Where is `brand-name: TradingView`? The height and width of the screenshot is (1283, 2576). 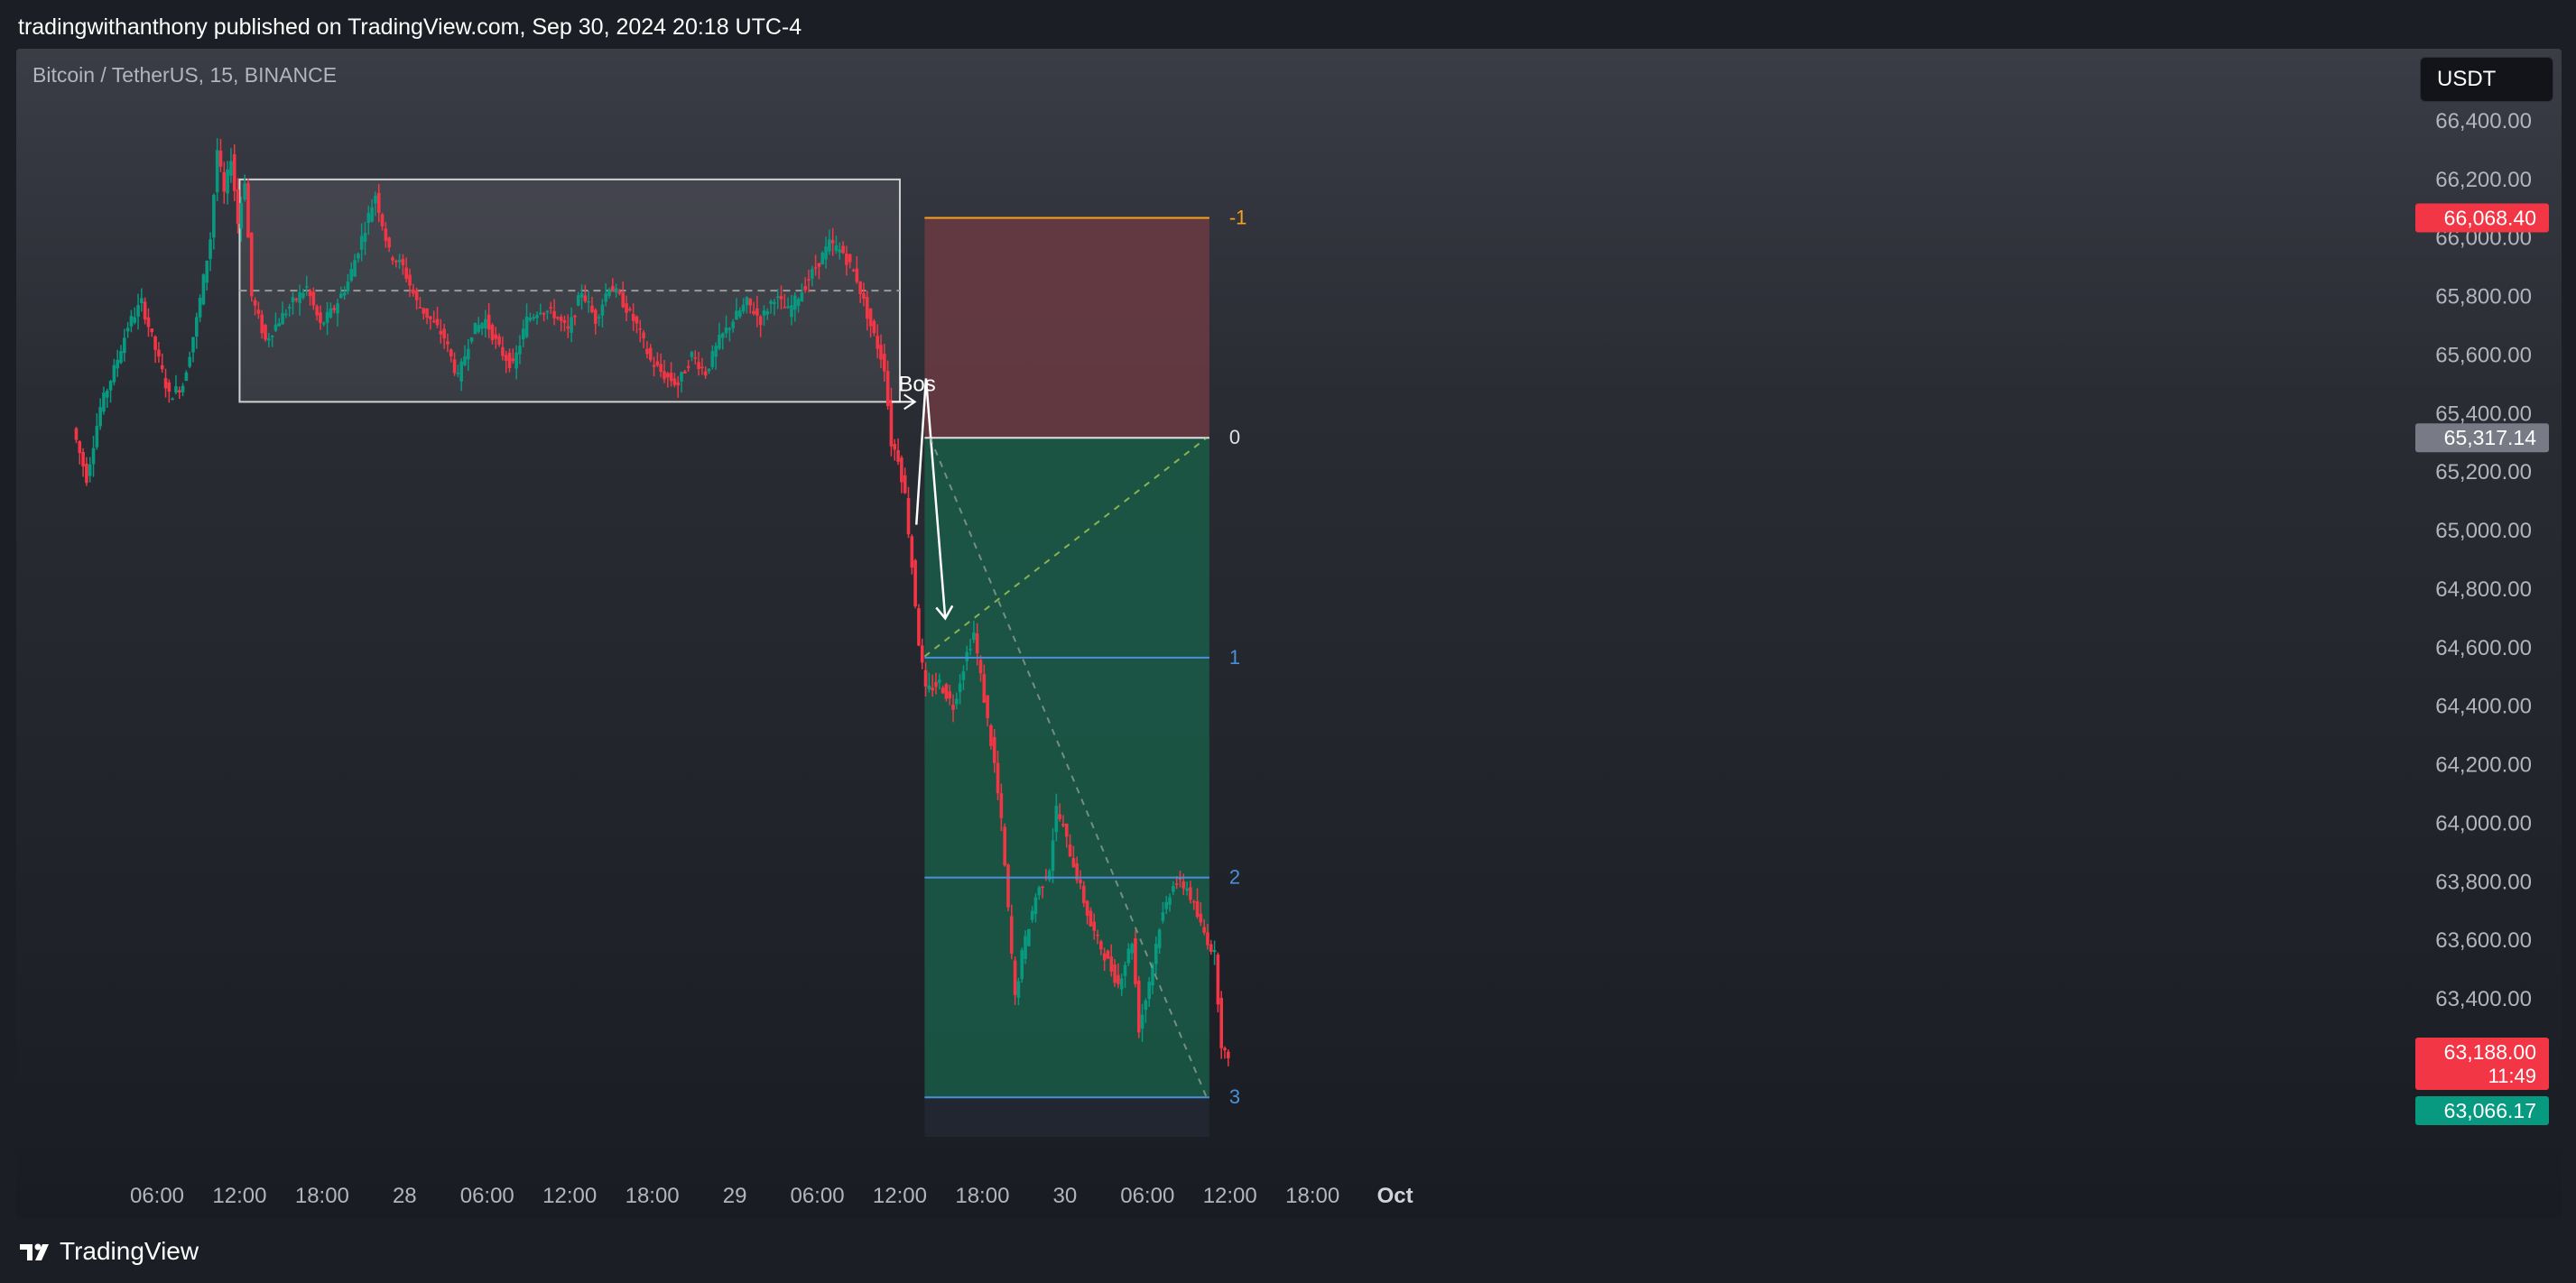 brand-name: TradingView is located at coordinates (129, 1251).